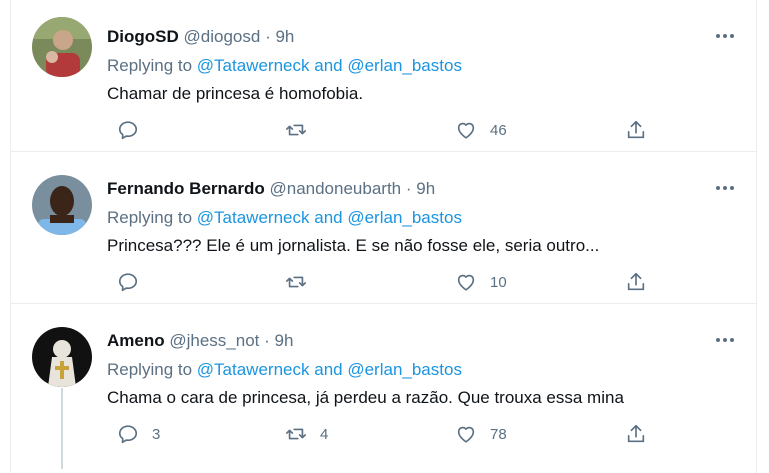  Describe the element at coordinates (324, 434) in the screenshot. I see `retweet-count: 4` at that location.